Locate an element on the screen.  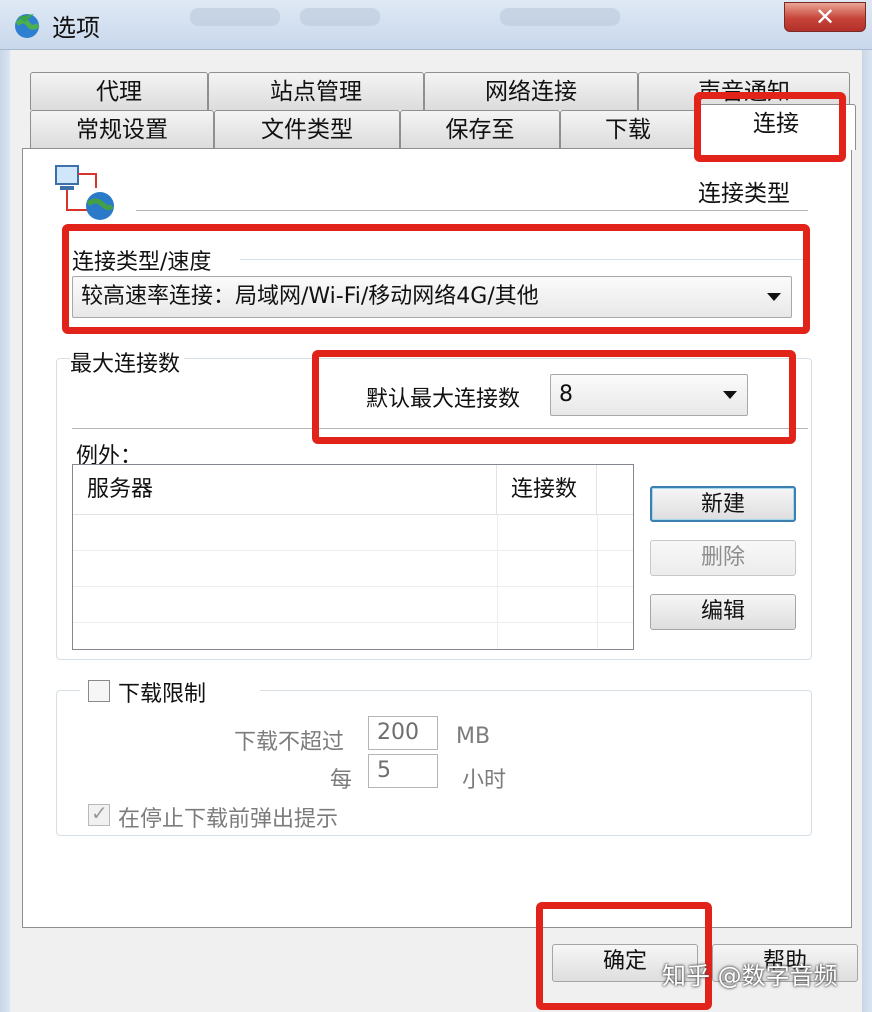
tab-general: 常规设置 is located at coordinates (122, 129).